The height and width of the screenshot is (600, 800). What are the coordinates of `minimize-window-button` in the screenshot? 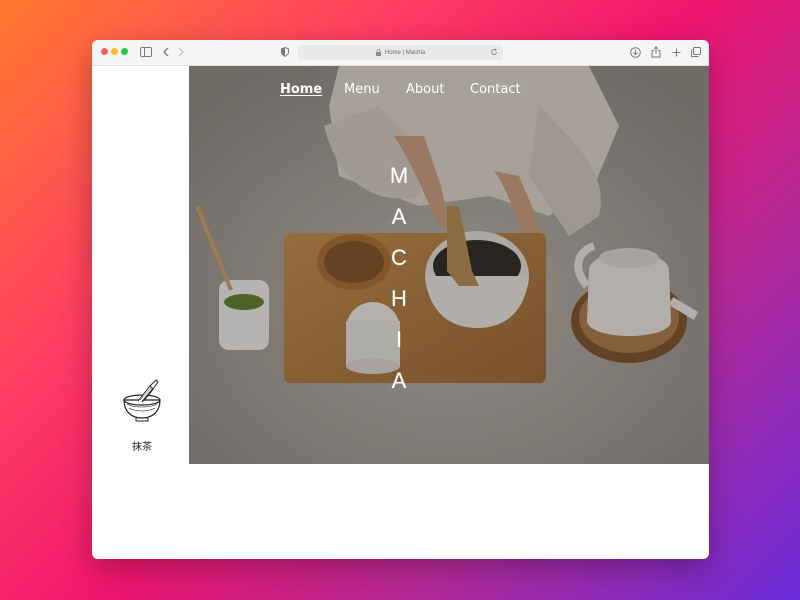 It's located at (114, 51).